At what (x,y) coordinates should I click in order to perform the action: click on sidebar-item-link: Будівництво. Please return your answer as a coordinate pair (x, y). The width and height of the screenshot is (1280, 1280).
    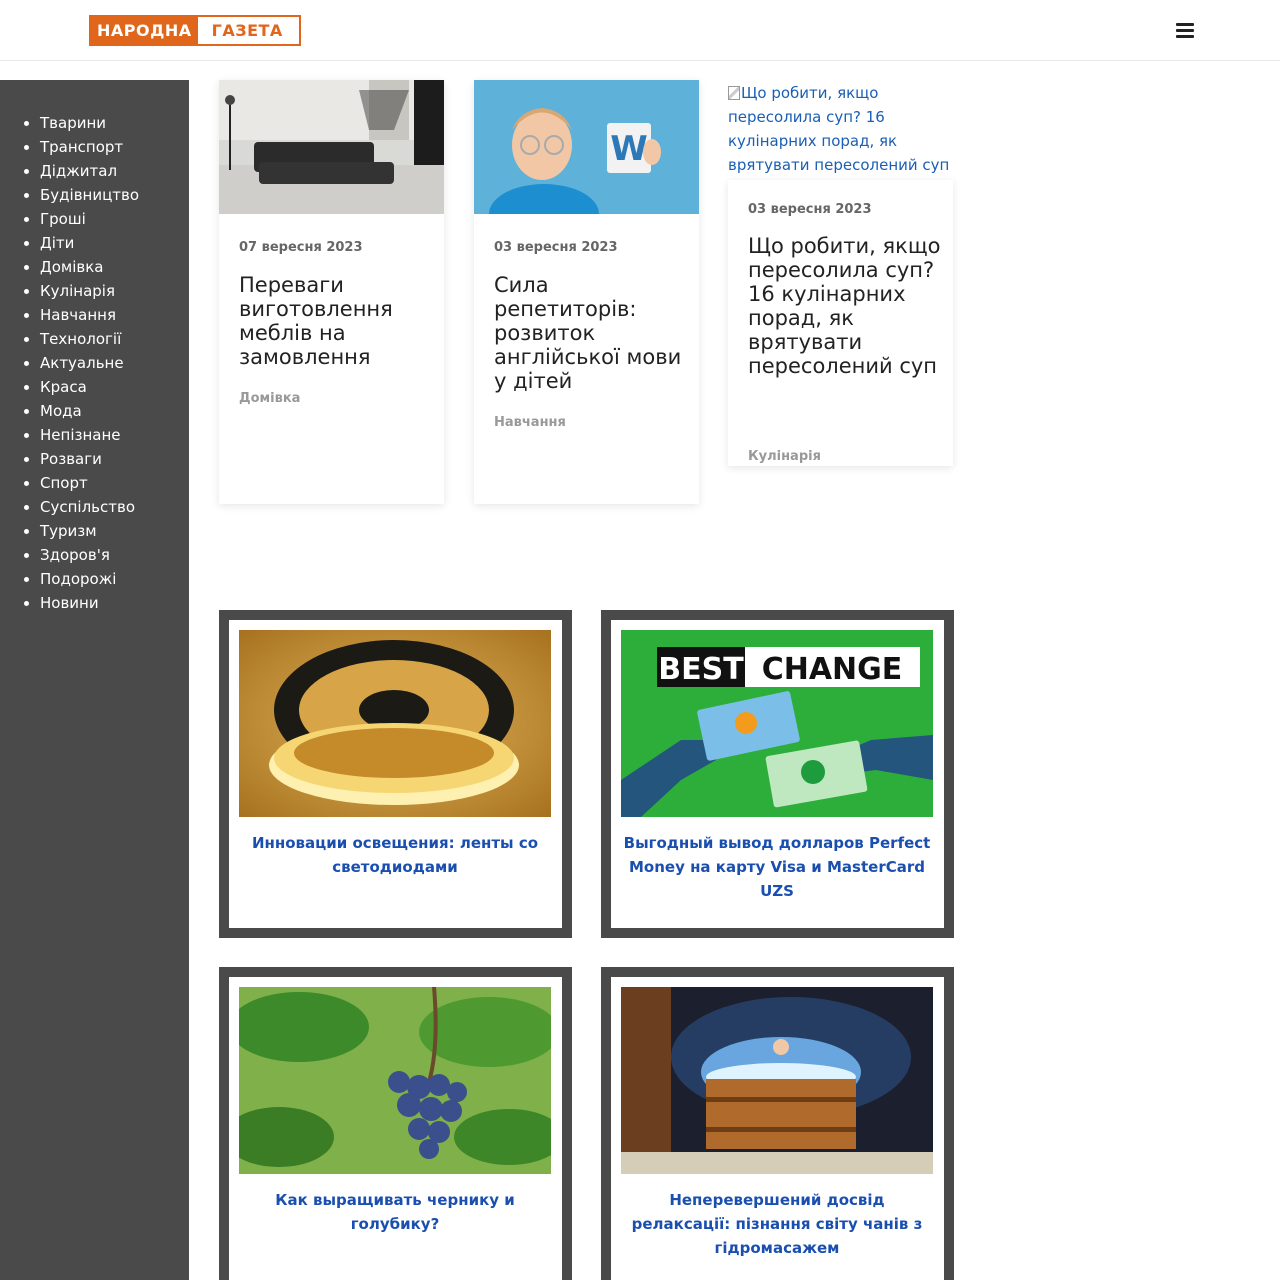
    Looking at the image, I should click on (89, 195).